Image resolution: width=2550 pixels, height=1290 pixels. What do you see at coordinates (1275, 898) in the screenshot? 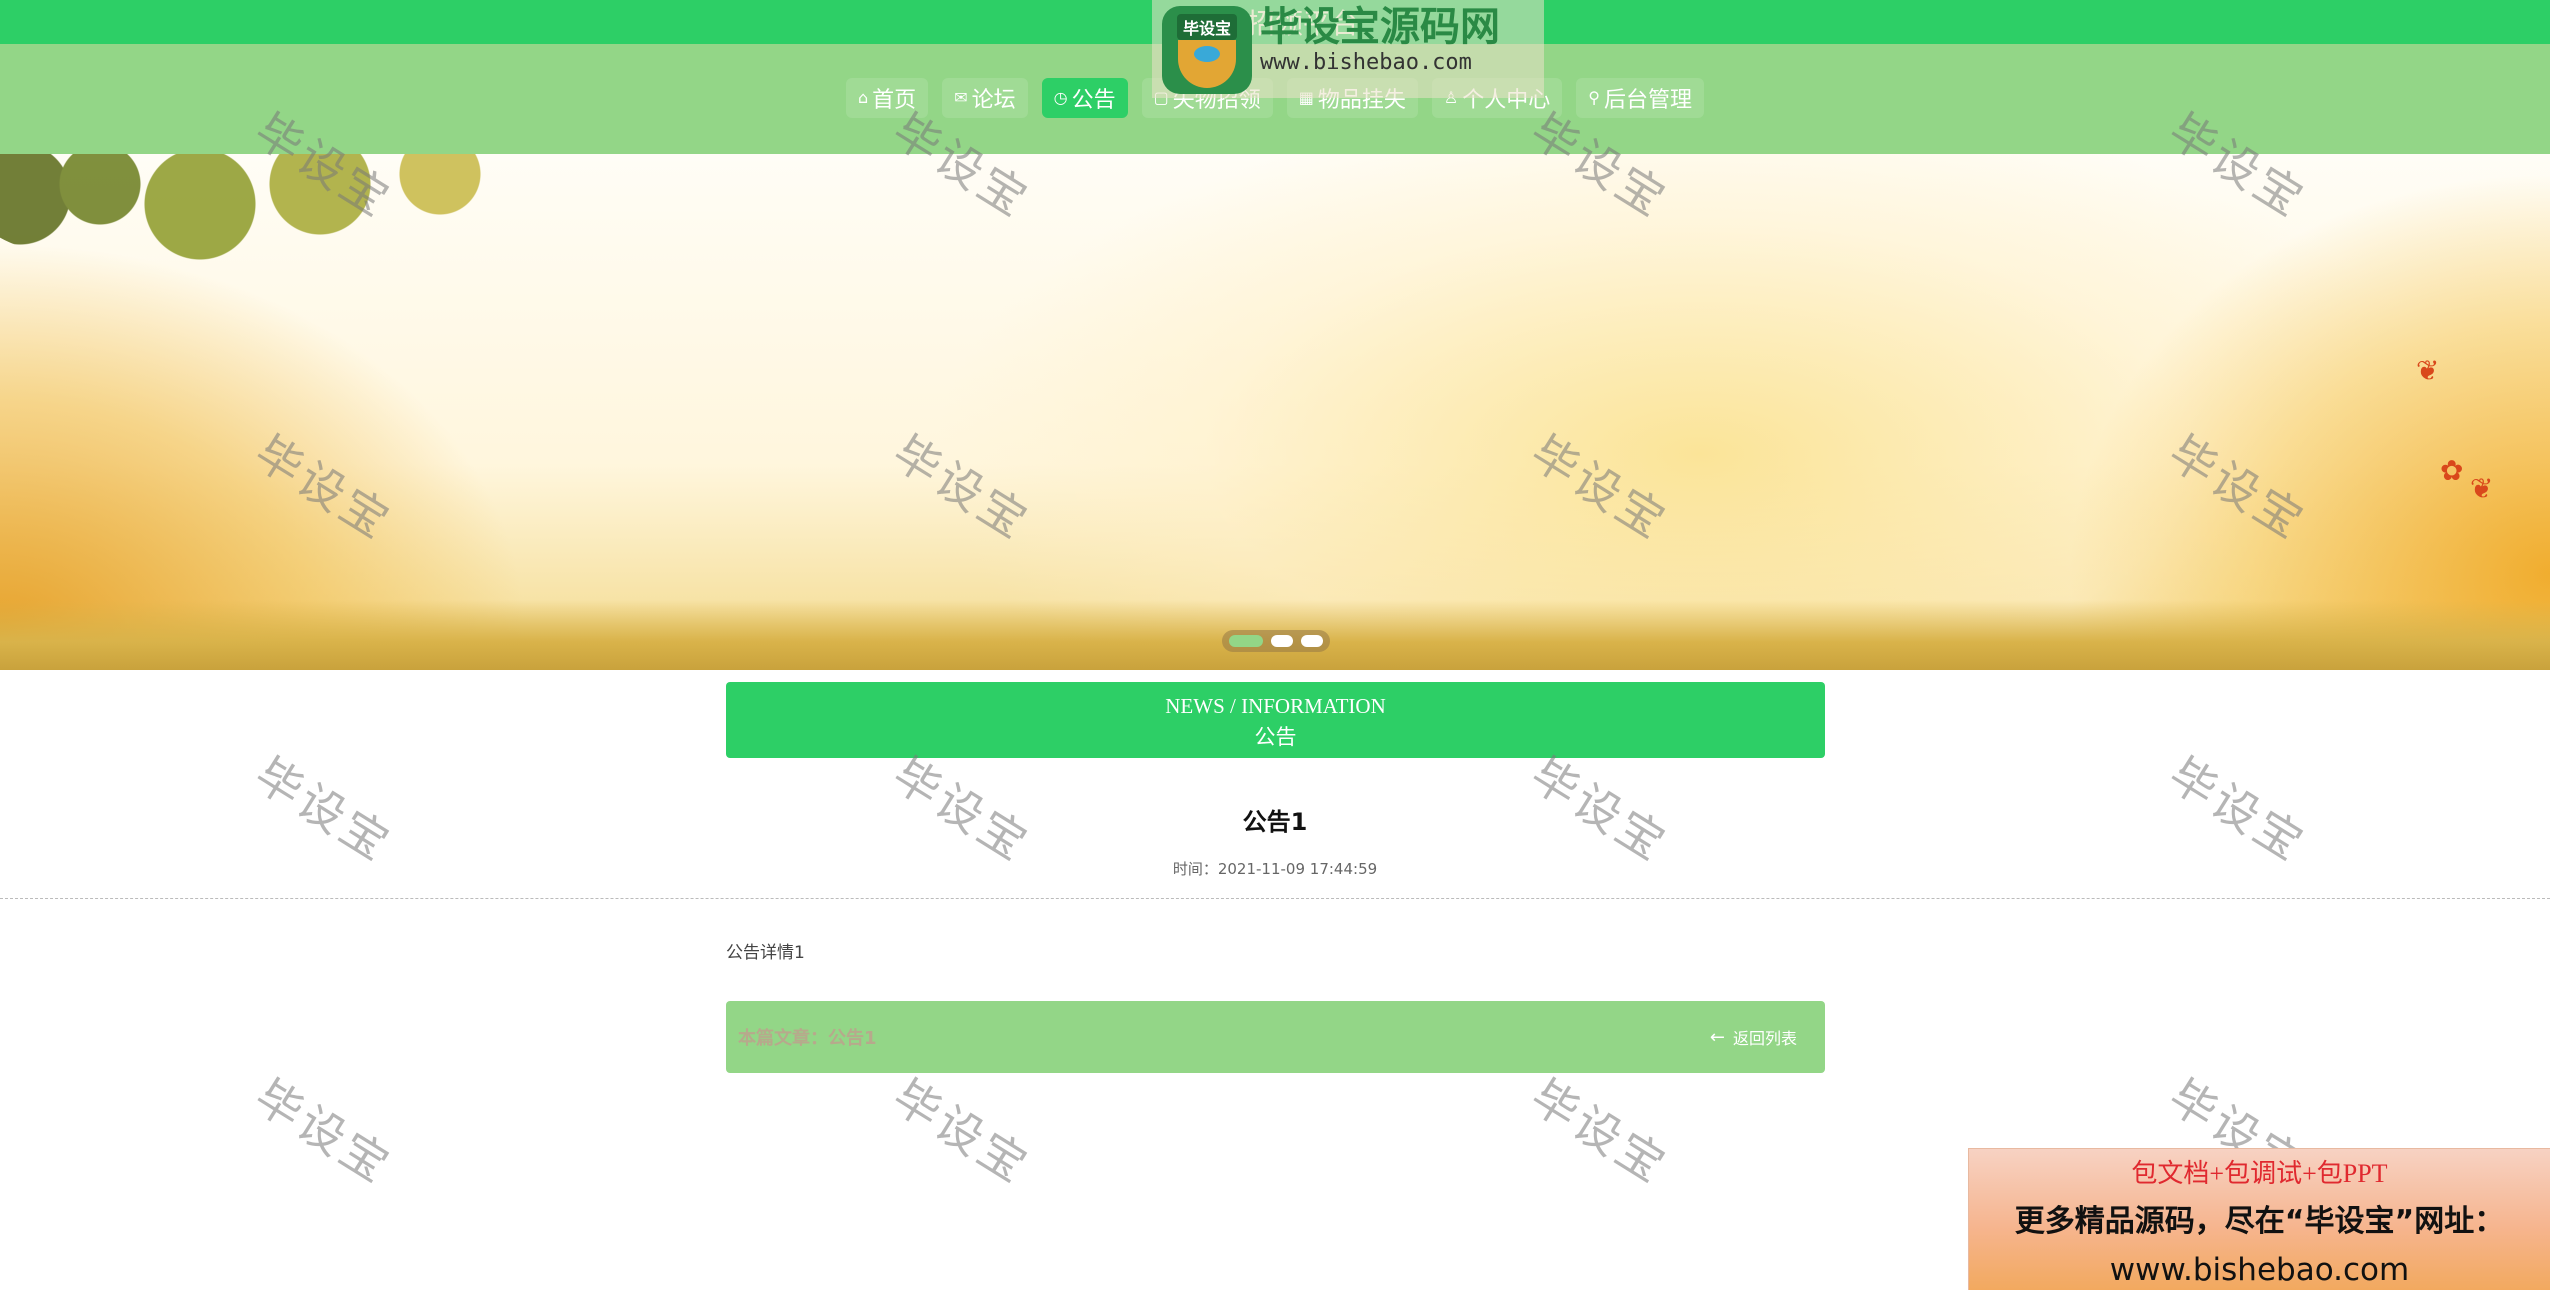
I see `divider` at bounding box center [1275, 898].